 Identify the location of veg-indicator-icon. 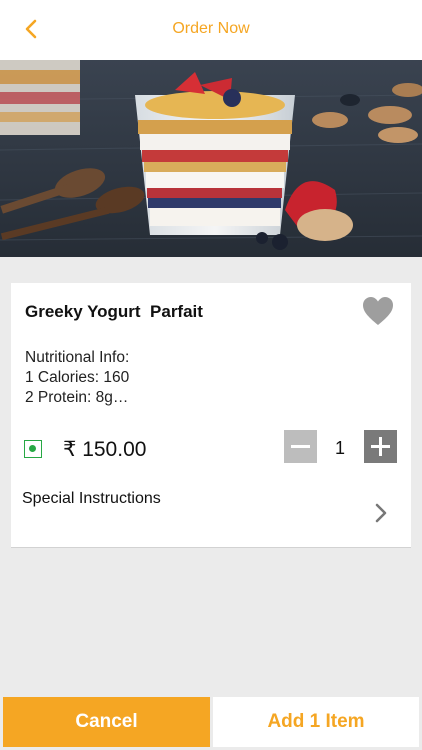
(33, 449).